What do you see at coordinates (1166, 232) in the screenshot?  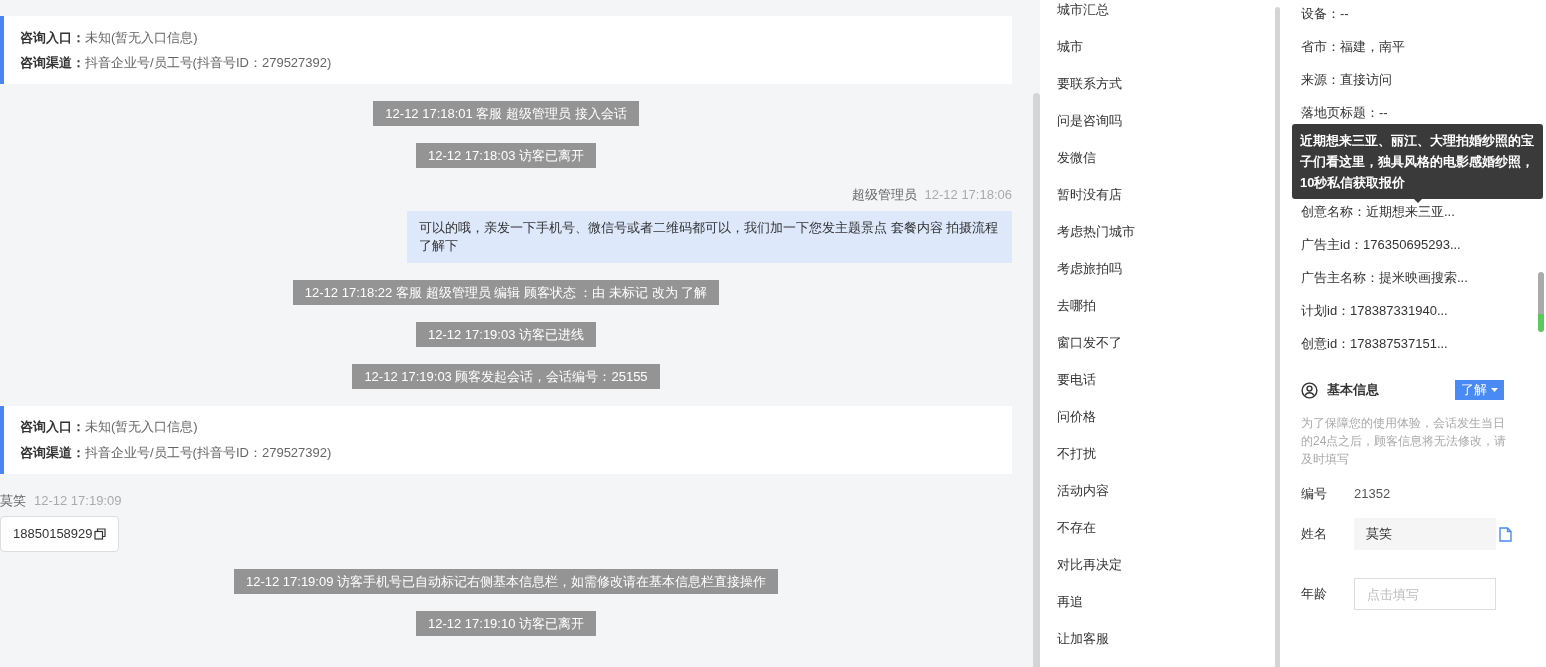 I see `tag-list-item: 考虑热门城市` at bounding box center [1166, 232].